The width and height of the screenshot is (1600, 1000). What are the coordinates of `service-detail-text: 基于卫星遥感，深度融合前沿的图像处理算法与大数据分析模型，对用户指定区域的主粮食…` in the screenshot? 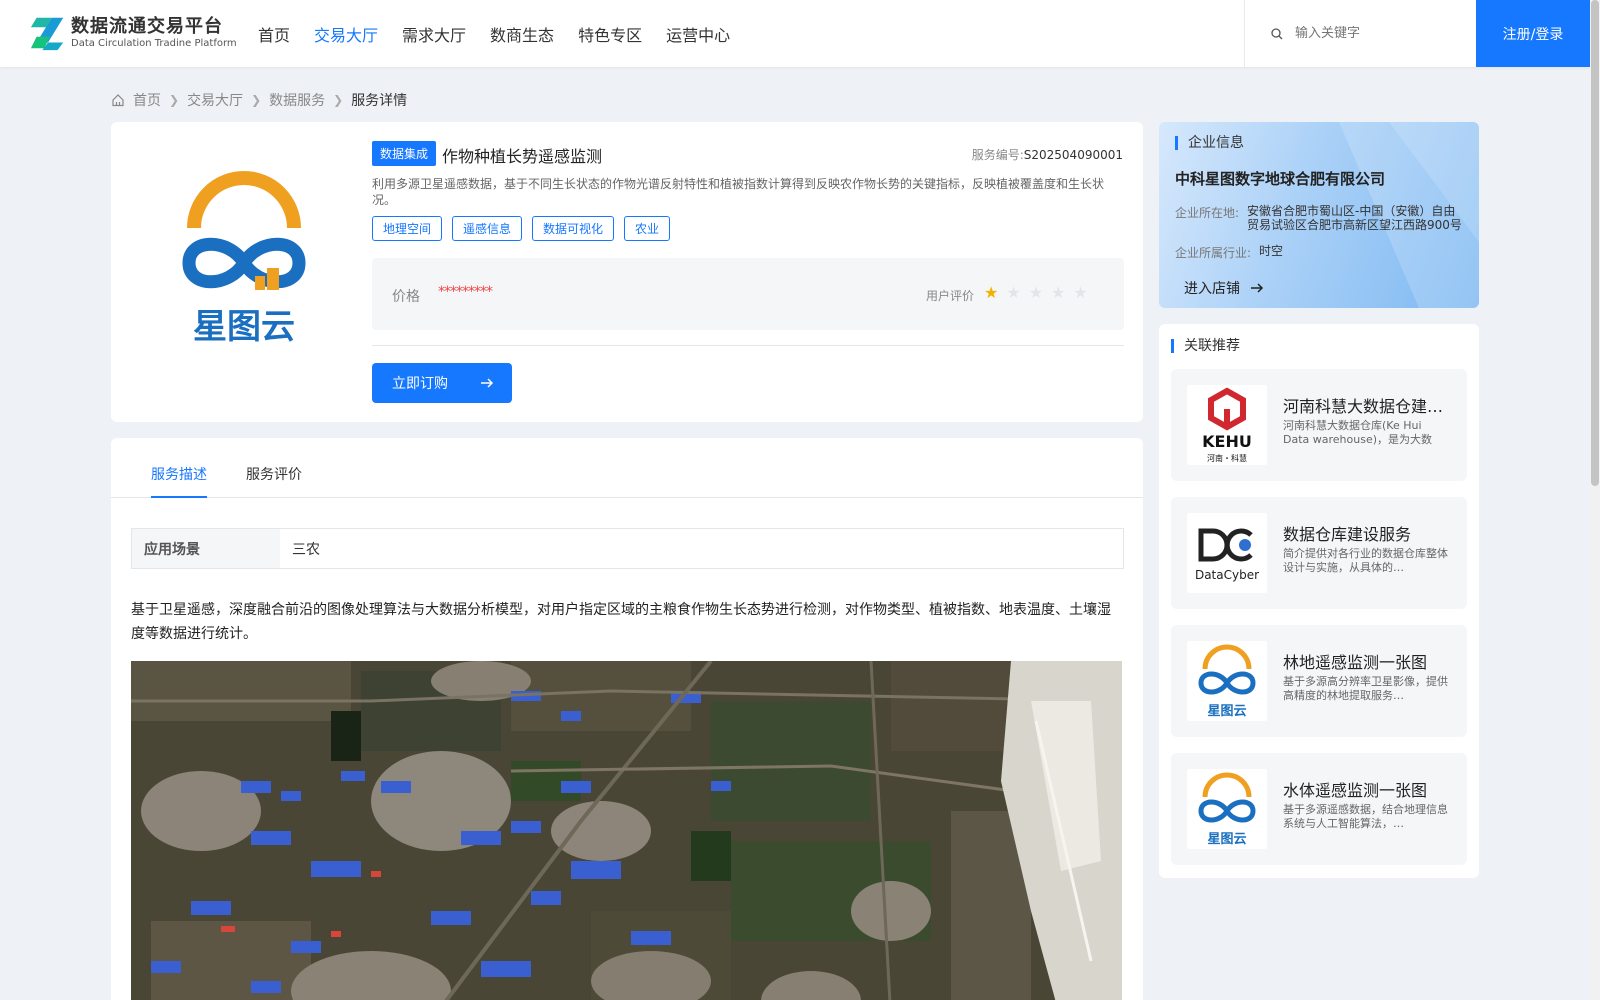 It's located at (621, 622).